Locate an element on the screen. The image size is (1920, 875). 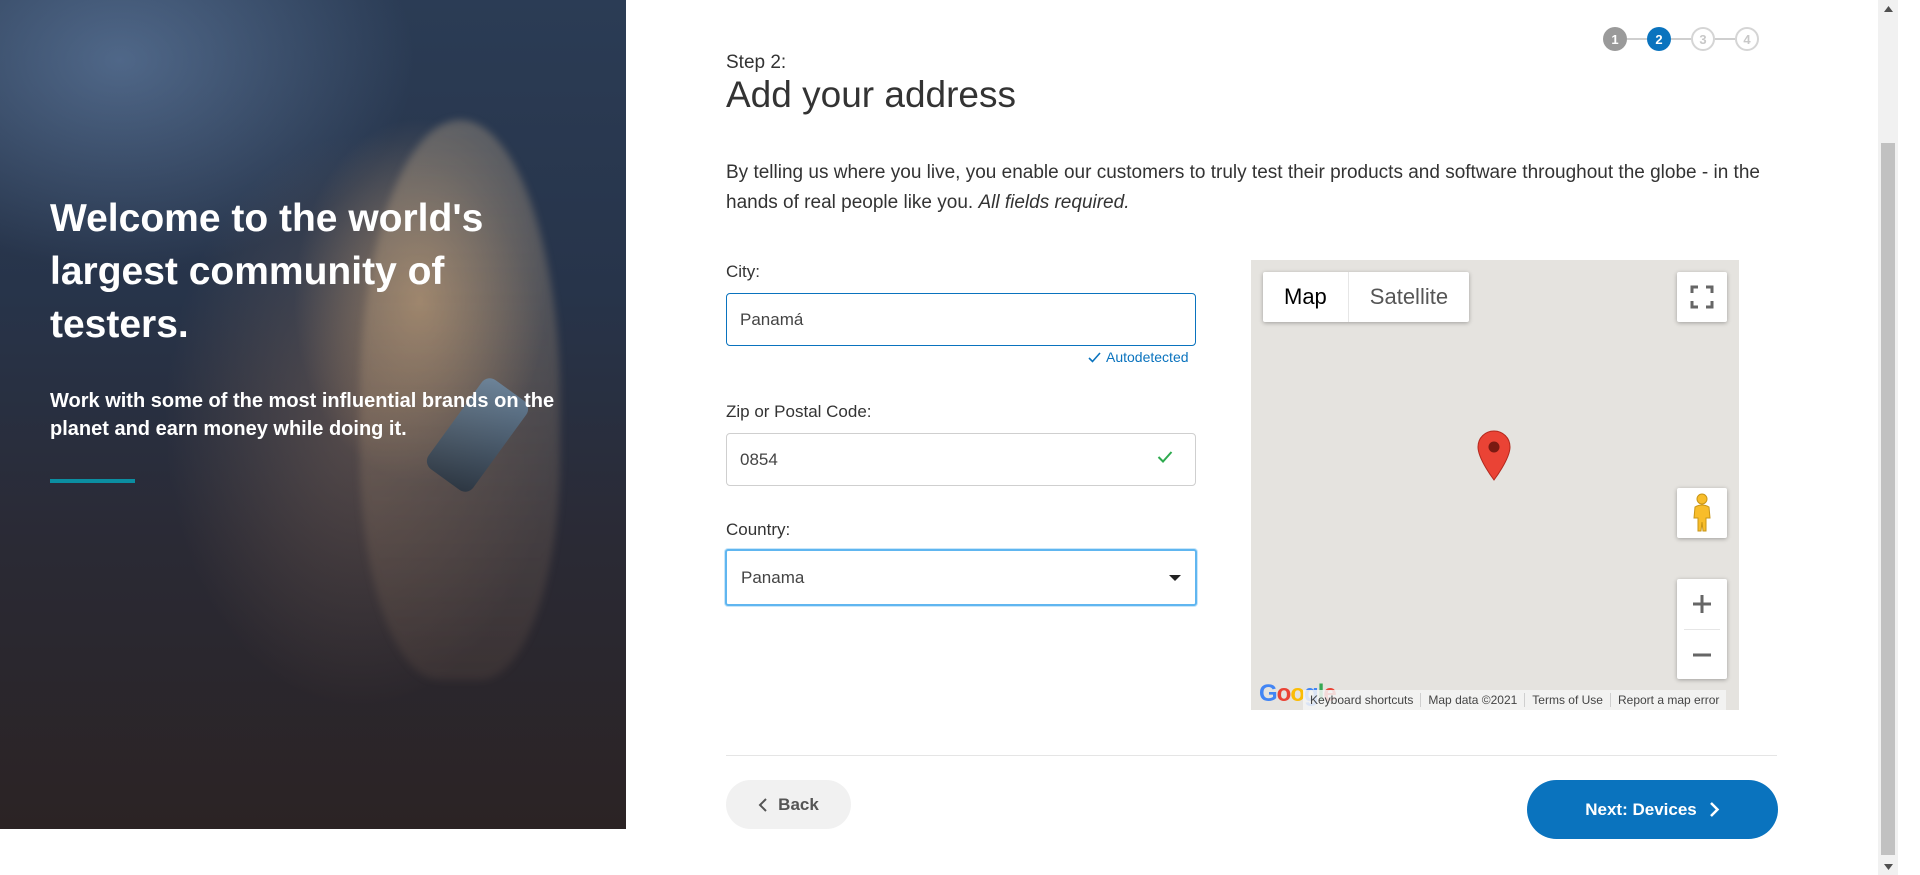
street-view-pegman-button is located at coordinates (1702, 513).